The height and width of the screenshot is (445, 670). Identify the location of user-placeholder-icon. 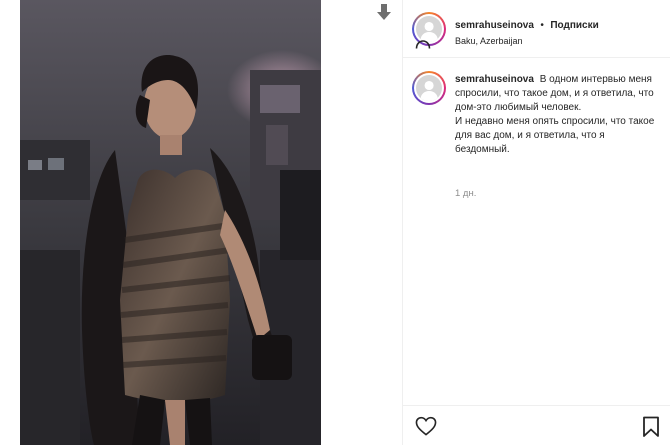
(429, 88).